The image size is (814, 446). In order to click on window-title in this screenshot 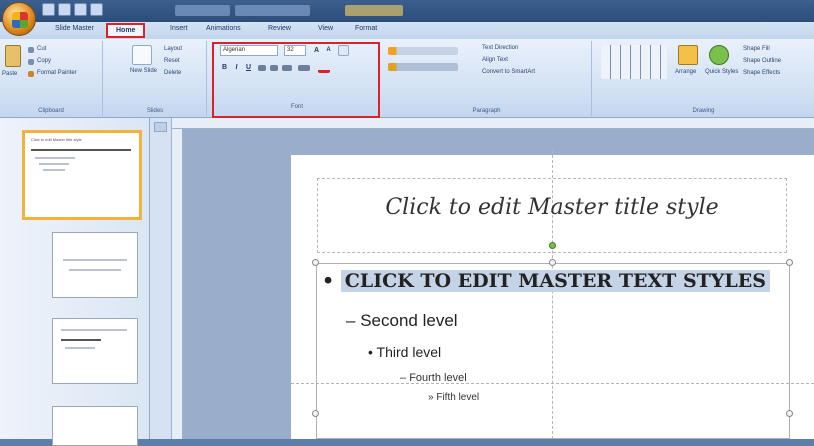, I will do `click(202, 10)`.